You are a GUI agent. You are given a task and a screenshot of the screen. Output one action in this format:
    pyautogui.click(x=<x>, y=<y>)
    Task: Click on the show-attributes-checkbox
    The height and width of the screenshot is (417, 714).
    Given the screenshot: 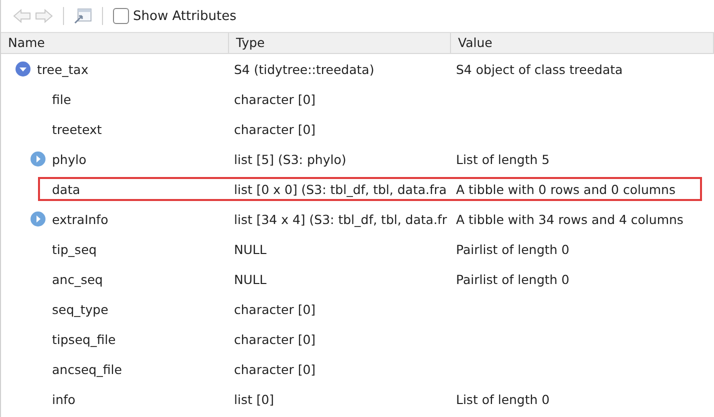 What is the action you would take?
    pyautogui.click(x=121, y=16)
    